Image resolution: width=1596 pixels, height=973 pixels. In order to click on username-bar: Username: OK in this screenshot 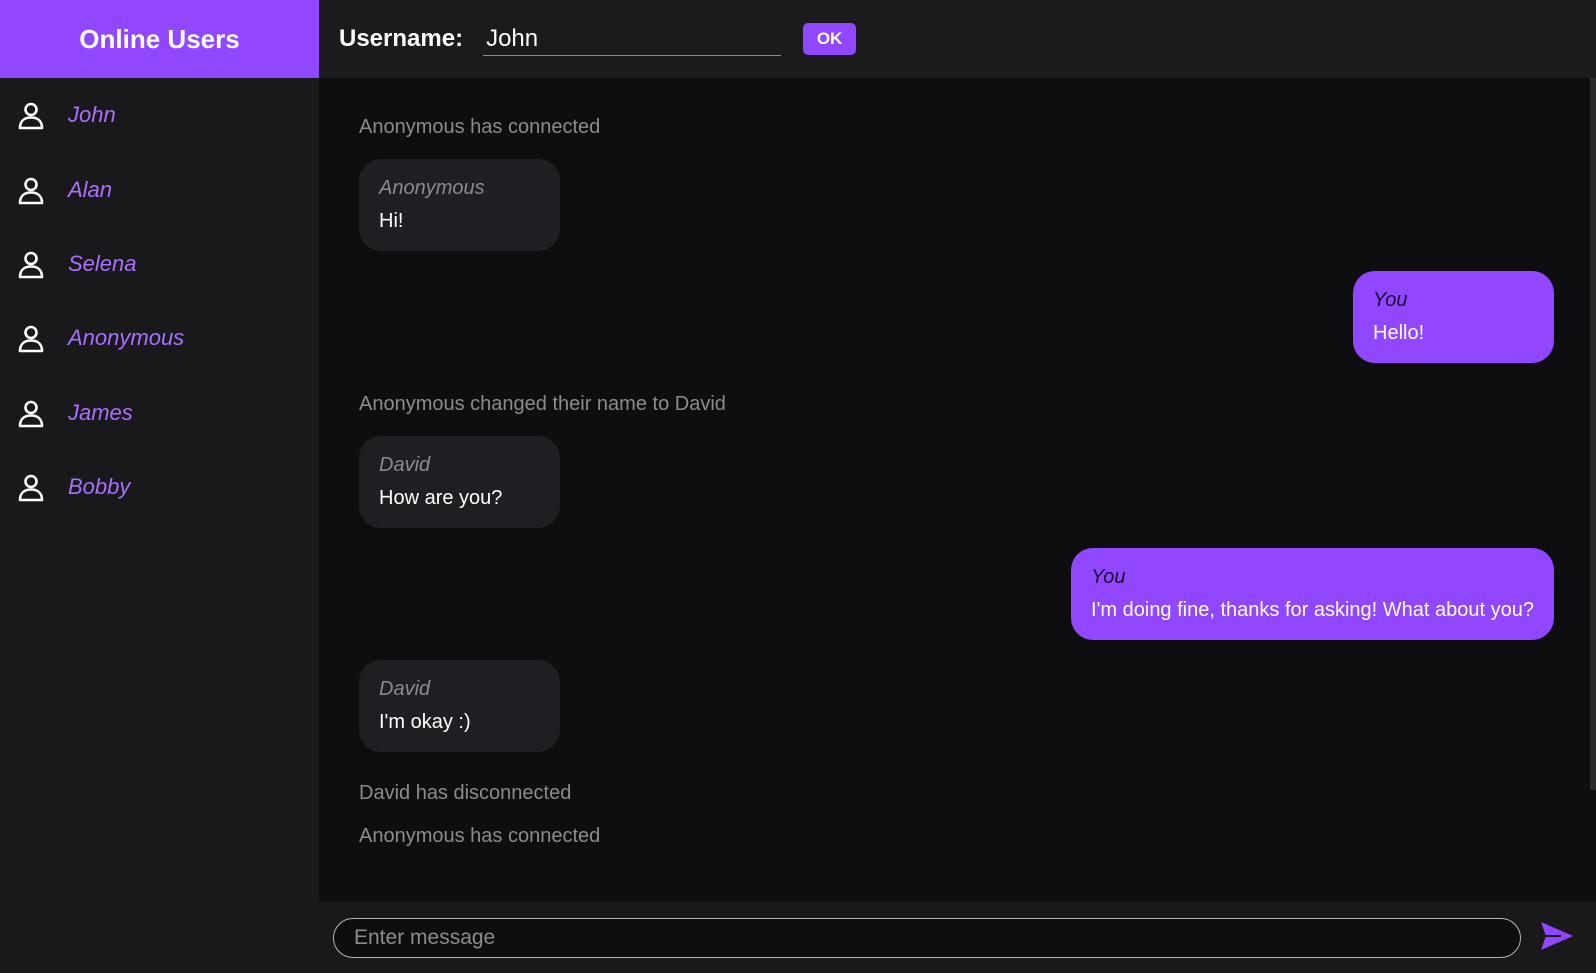, I will do `click(957, 39)`.